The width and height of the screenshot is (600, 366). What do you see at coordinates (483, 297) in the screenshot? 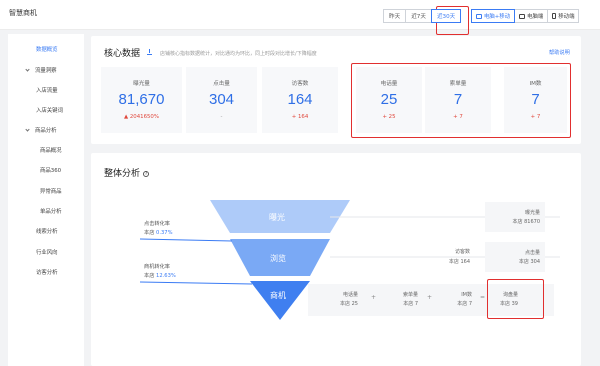
I see `equals-operator: =` at bounding box center [483, 297].